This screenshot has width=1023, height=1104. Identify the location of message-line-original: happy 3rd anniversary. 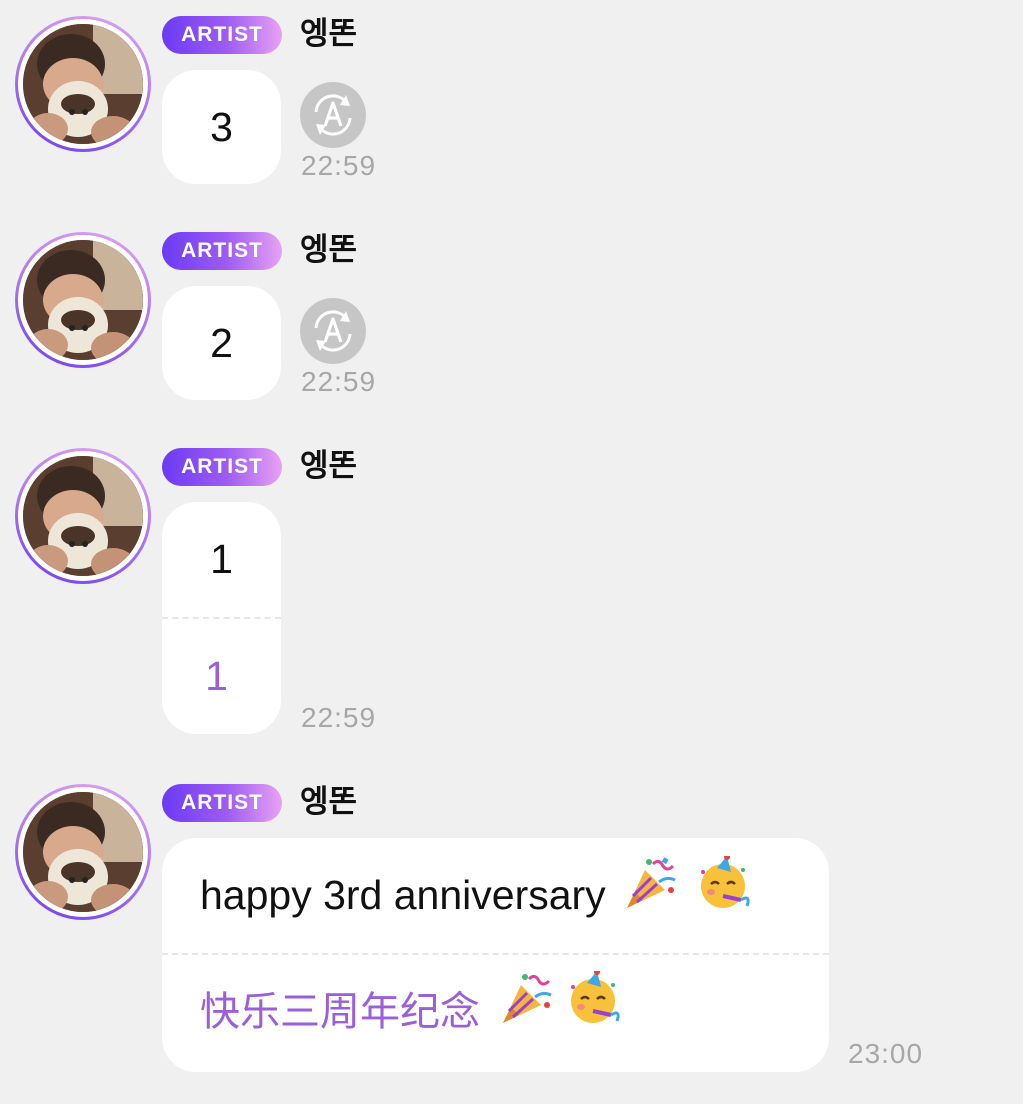
(495, 895).